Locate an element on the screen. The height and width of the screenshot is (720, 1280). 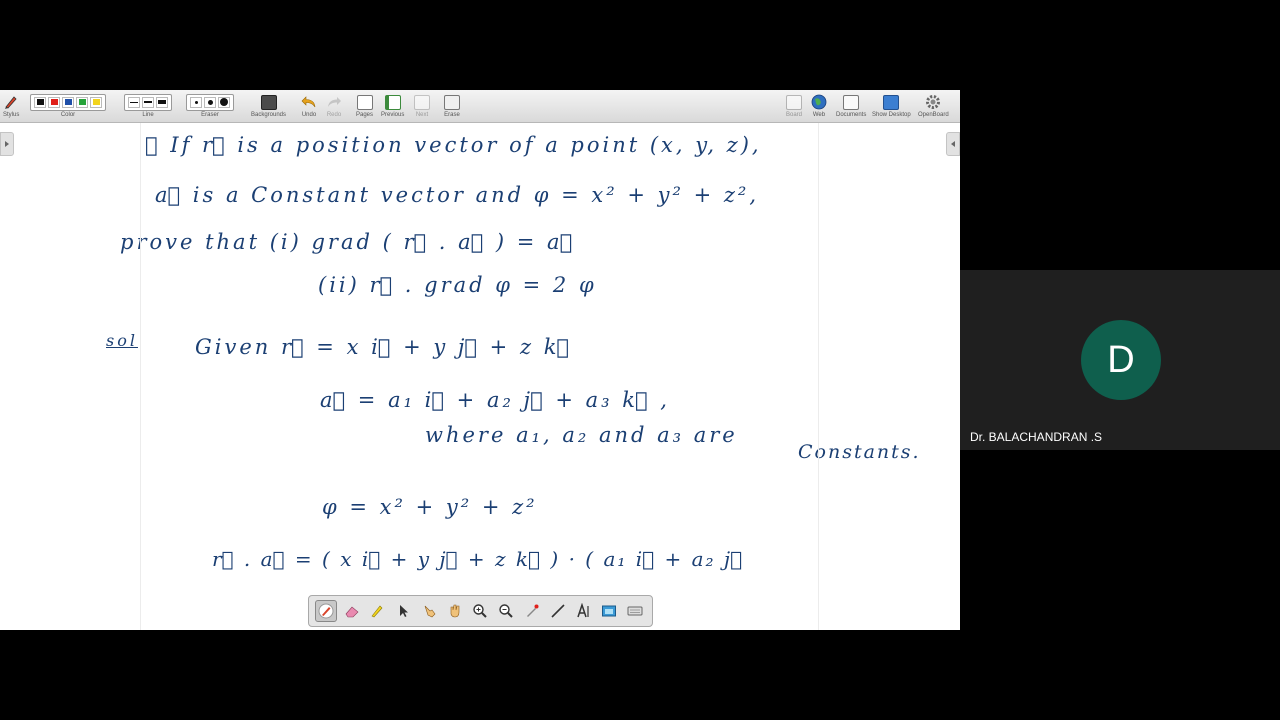
line-icon is located at coordinates (558, 611).